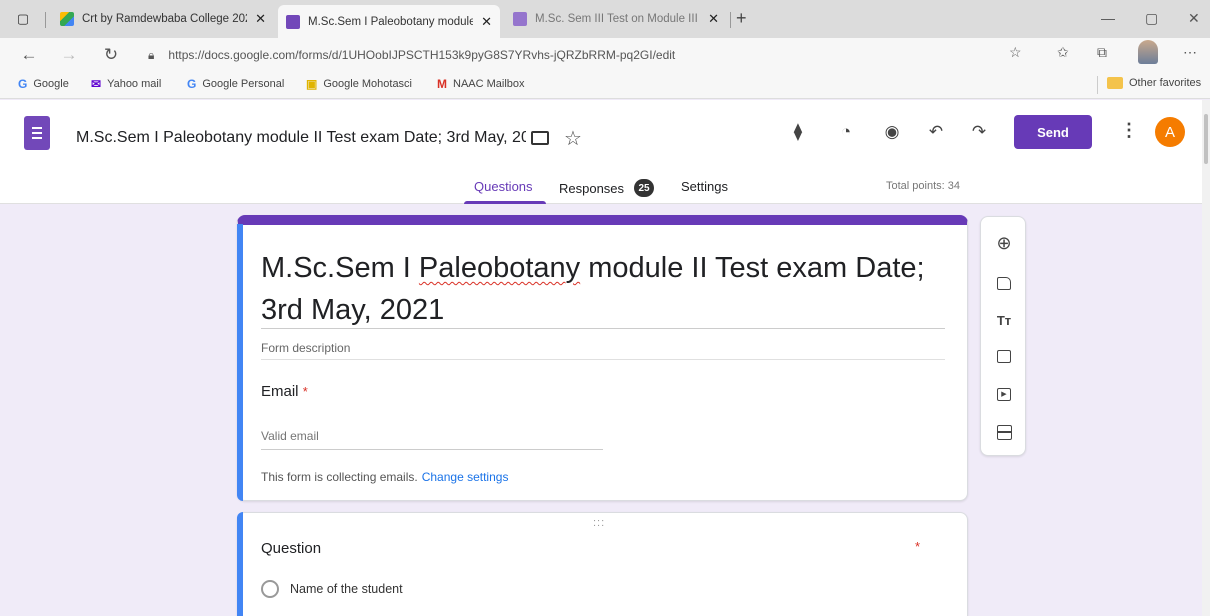  What do you see at coordinates (1102, 52) in the screenshot?
I see `collections-icon: ⧉` at bounding box center [1102, 52].